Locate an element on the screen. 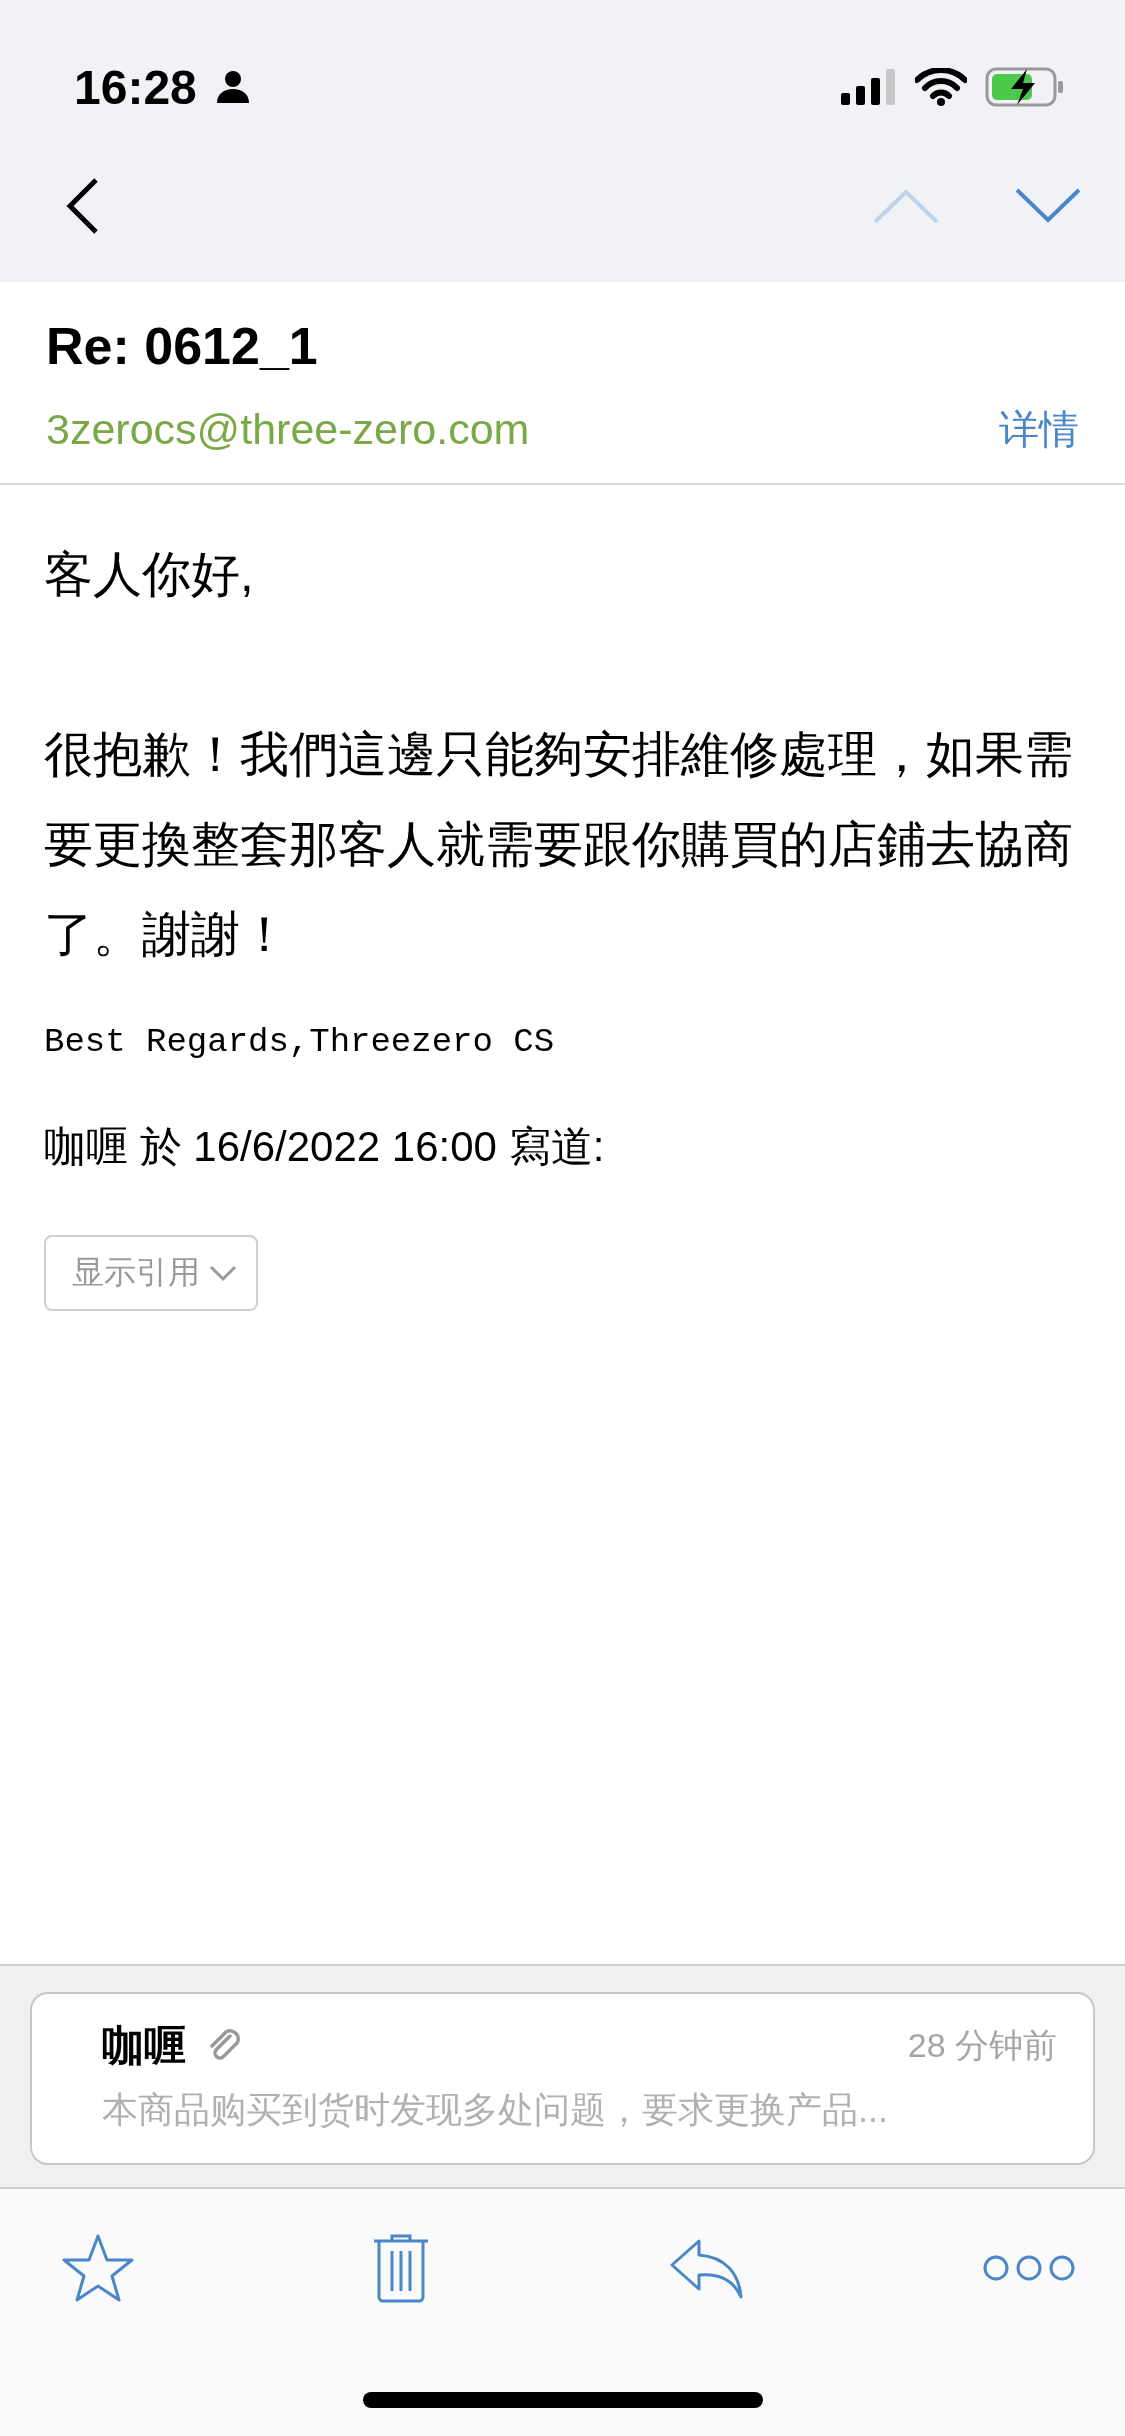 The width and height of the screenshot is (1125, 2436). status-time: 16:28 is located at coordinates (135, 87).